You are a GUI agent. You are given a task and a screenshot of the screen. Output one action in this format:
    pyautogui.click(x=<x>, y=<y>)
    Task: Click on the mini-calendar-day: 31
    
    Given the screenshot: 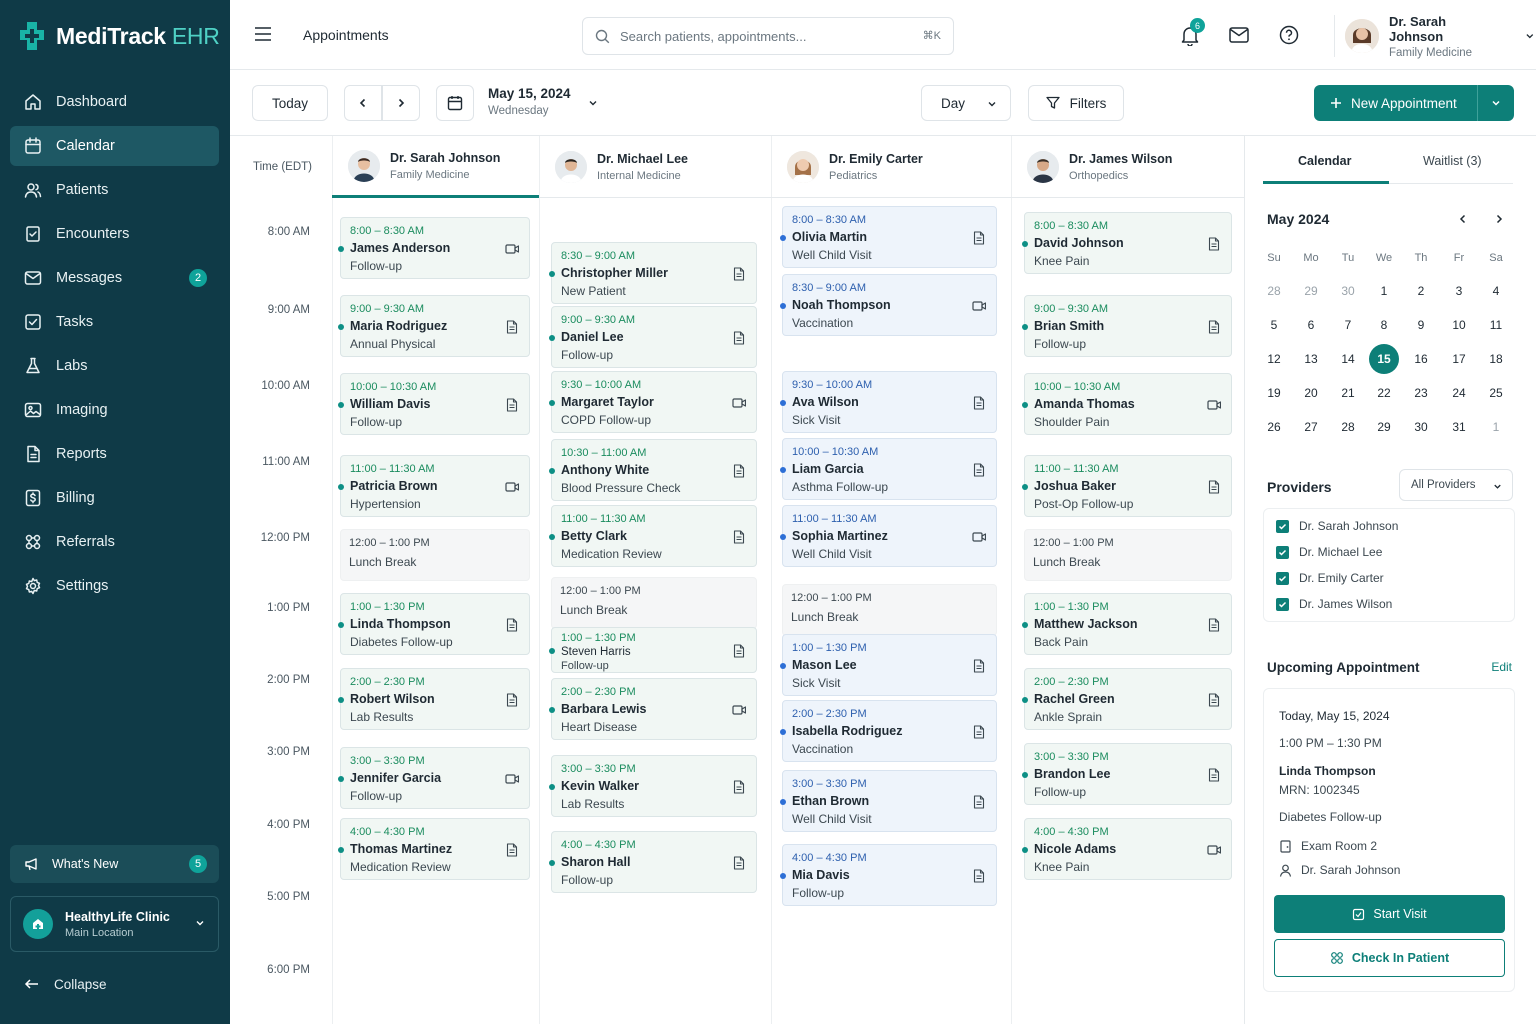 What is the action you would take?
    pyautogui.click(x=1459, y=427)
    